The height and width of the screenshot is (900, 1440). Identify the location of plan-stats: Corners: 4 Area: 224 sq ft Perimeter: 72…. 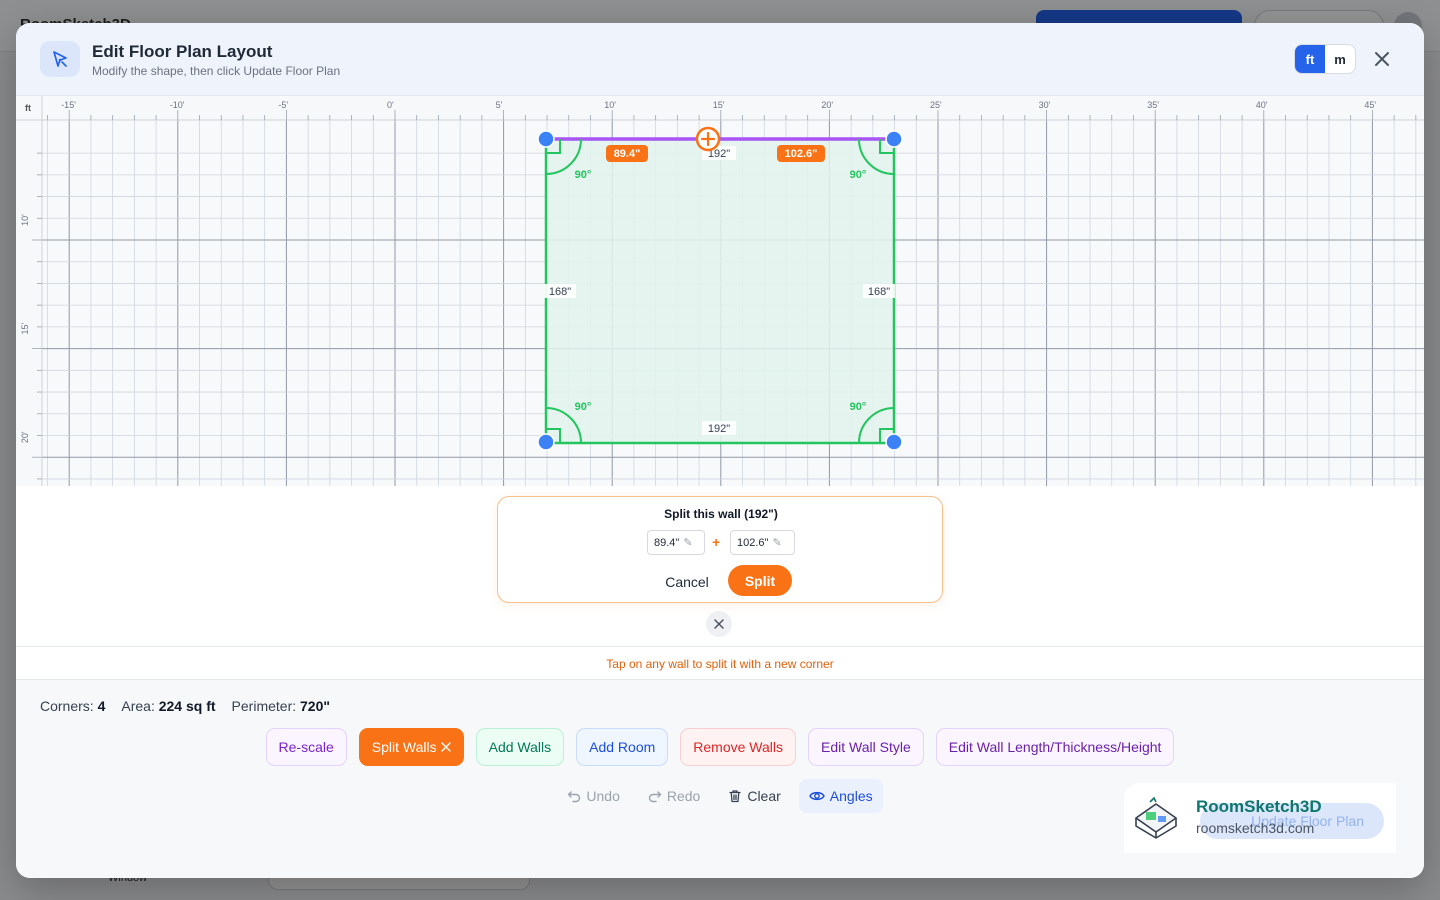
(185, 706).